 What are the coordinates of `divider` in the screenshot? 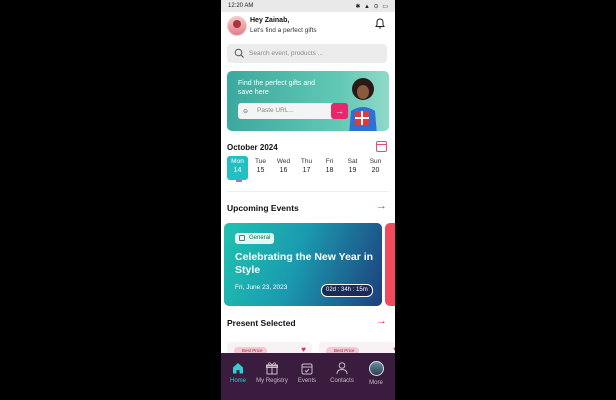 It's located at (308, 191).